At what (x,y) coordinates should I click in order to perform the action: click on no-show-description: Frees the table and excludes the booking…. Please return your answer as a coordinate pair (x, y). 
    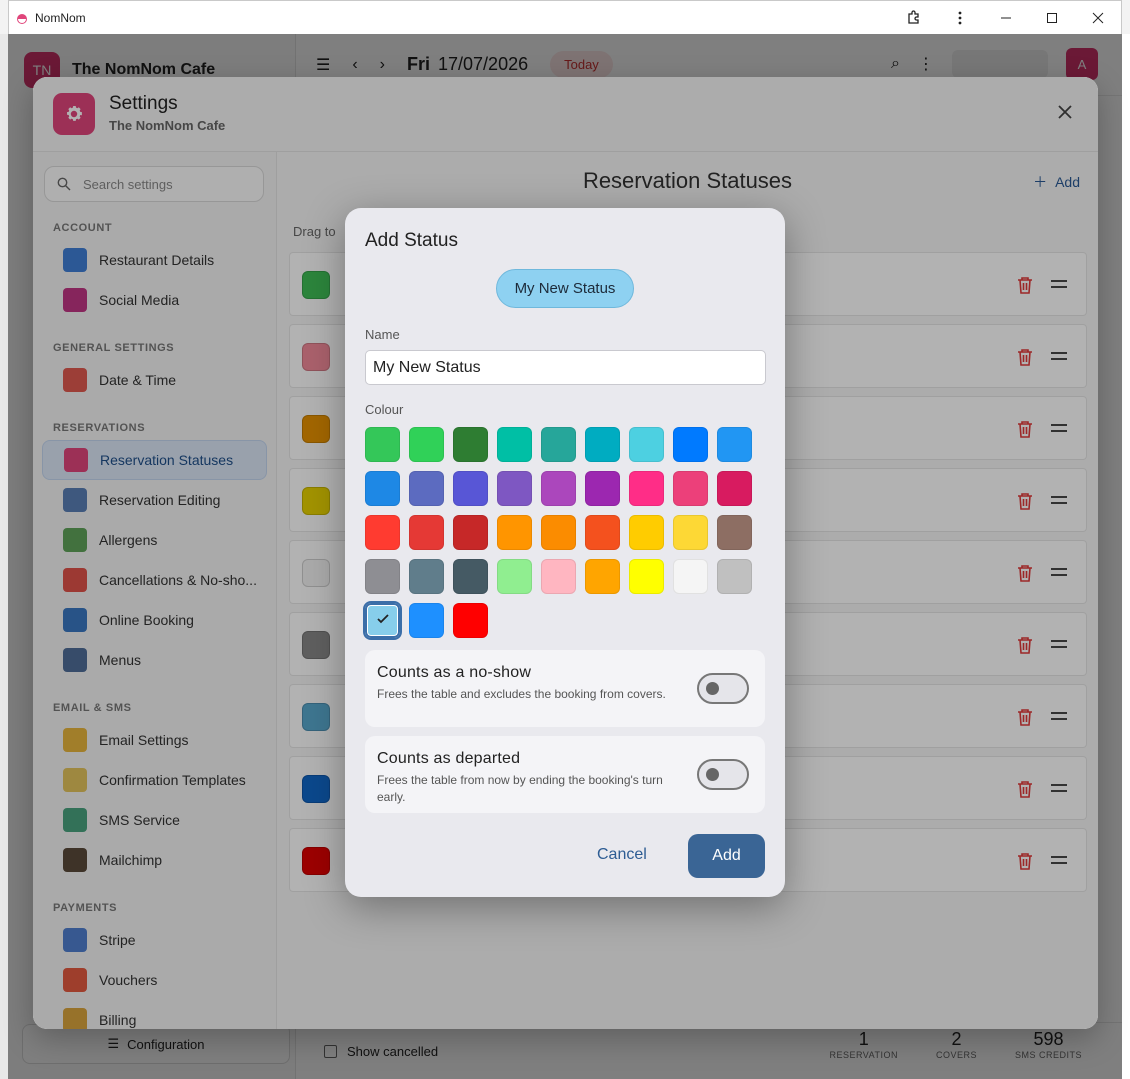
    Looking at the image, I should click on (521, 694).